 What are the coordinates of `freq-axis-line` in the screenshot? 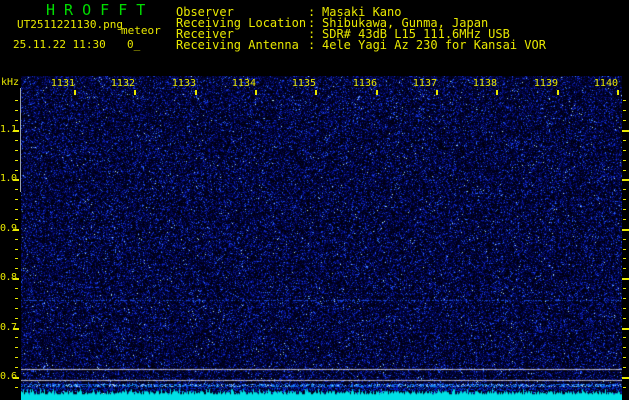 It's located at (20, 140).